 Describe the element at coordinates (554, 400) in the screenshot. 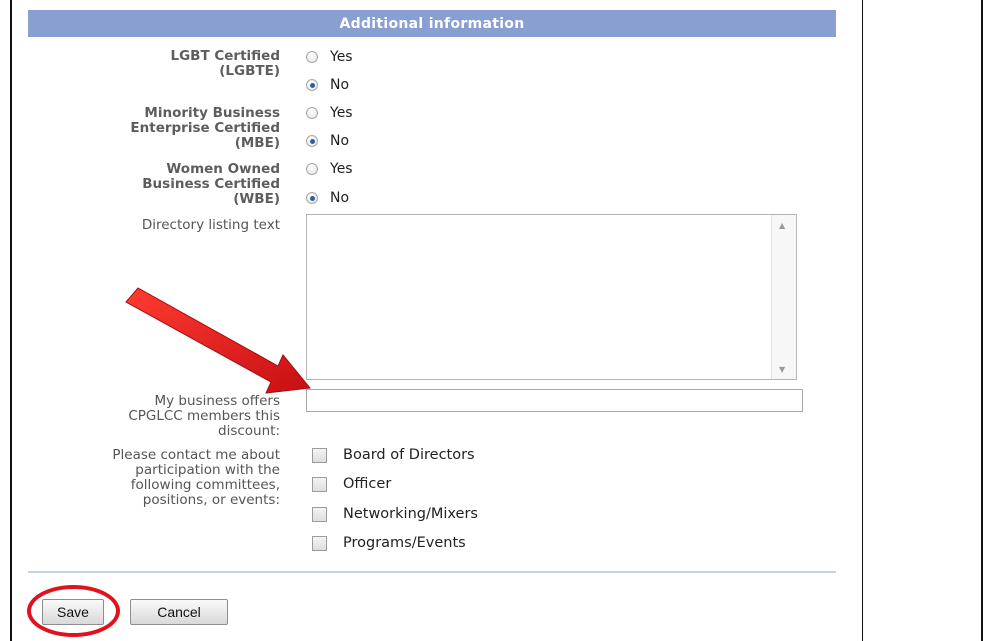

I see `discount-input` at that location.